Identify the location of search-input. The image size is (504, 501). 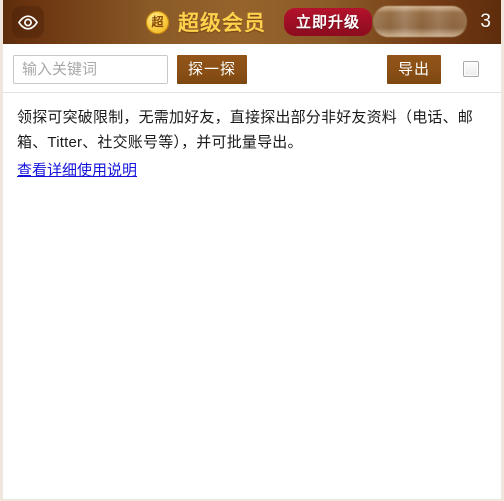
(90, 69).